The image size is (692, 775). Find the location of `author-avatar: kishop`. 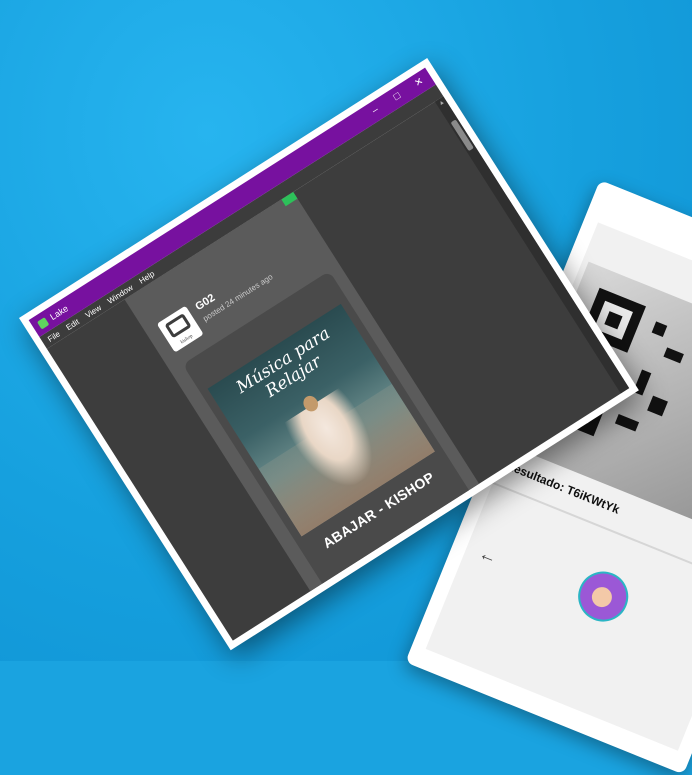

author-avatar: kishop is located at coordinates (180, 329).